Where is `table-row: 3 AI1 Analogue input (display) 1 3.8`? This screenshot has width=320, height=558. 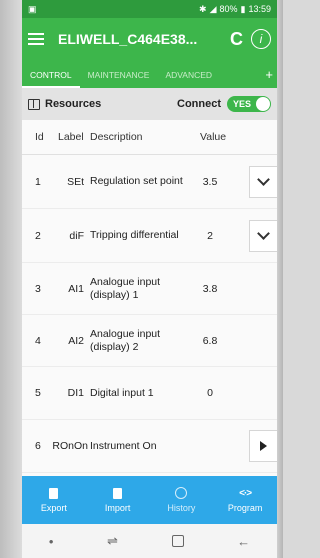 table-row: 3 AI1 Analogue input (display) 1 3.8 is located at coordinates (149, 289).